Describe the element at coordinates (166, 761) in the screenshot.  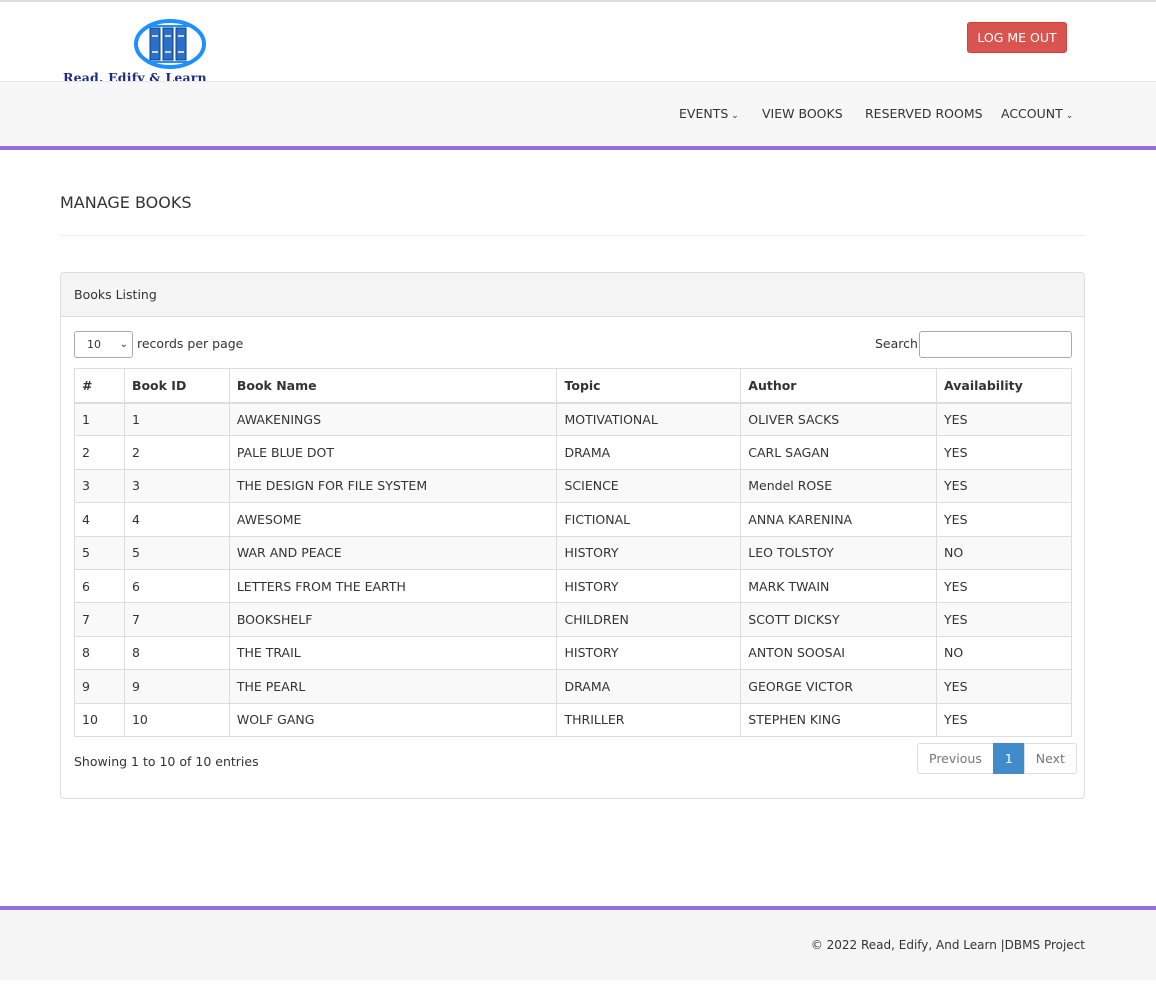
I see `table-info: Showing 1 to 10 of 10 entries` at that location.